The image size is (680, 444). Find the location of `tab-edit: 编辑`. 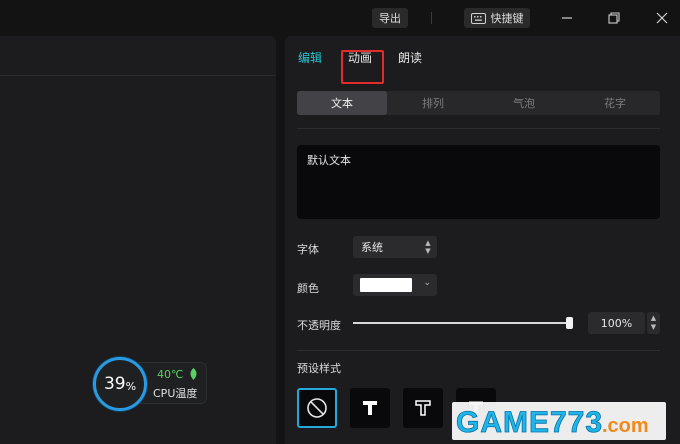

tab-edit: 编辑 is located at coordinates (310, 57).